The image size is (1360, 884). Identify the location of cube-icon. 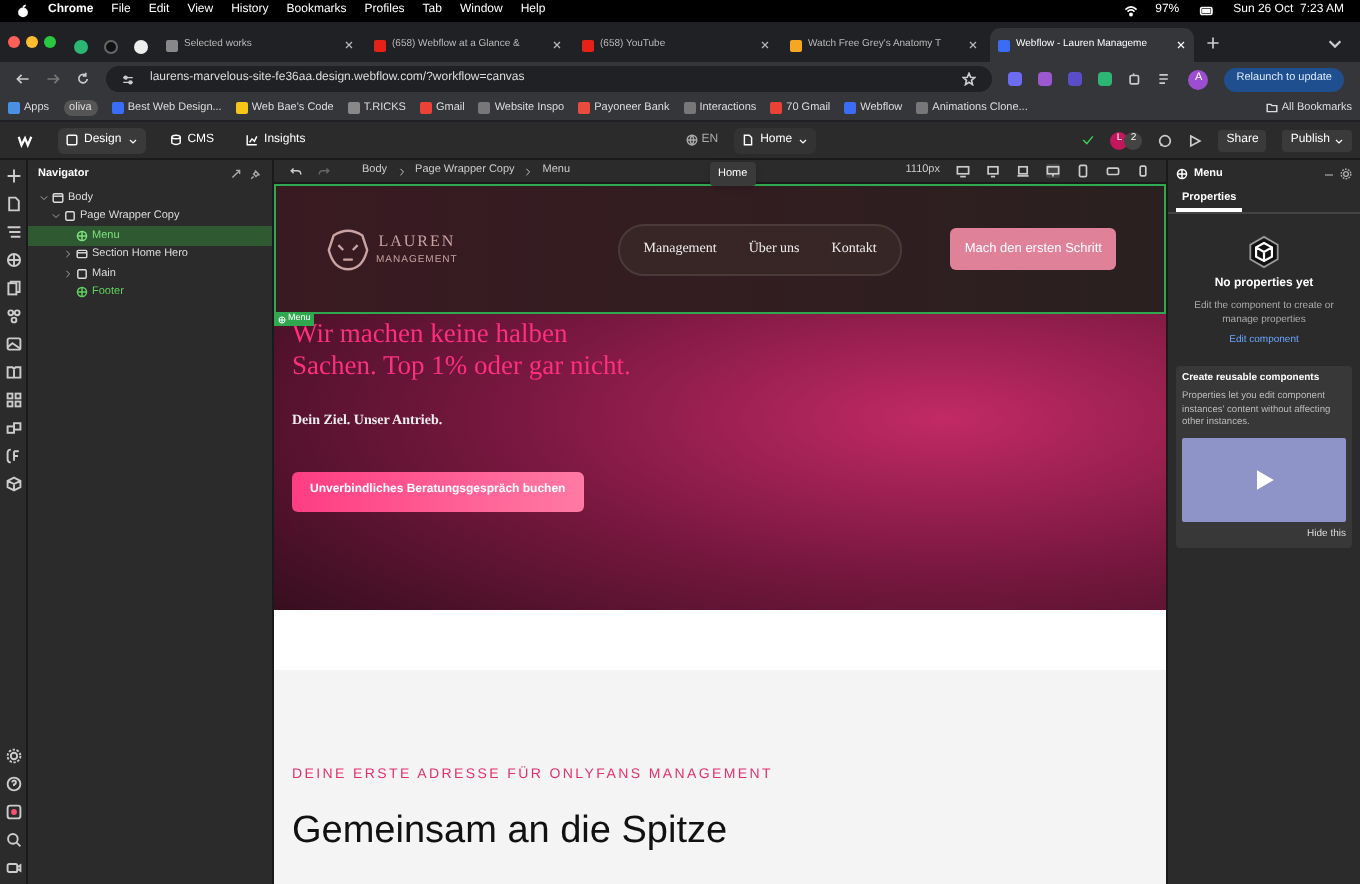
(1264, 252).